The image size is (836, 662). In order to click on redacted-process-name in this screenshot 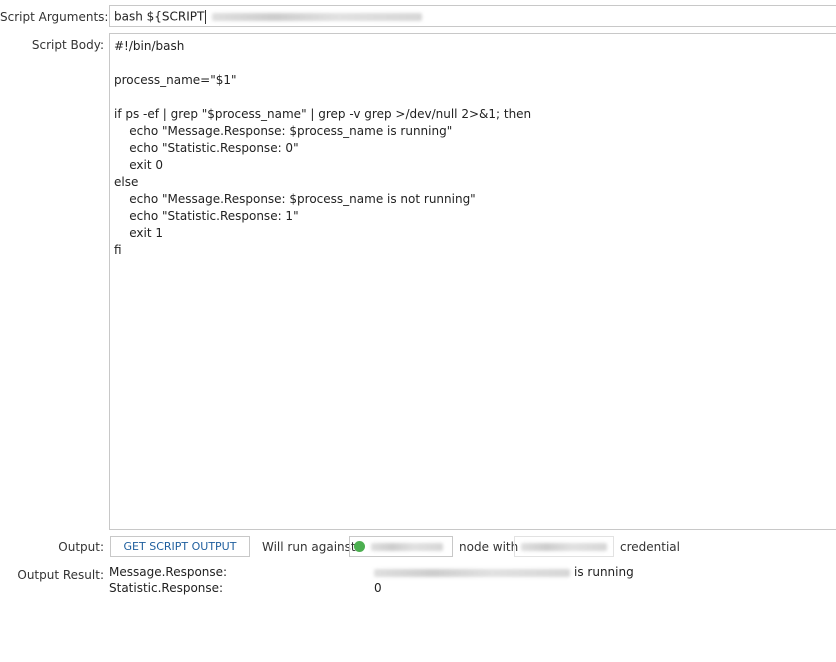, I will do `click(472, 572)`.